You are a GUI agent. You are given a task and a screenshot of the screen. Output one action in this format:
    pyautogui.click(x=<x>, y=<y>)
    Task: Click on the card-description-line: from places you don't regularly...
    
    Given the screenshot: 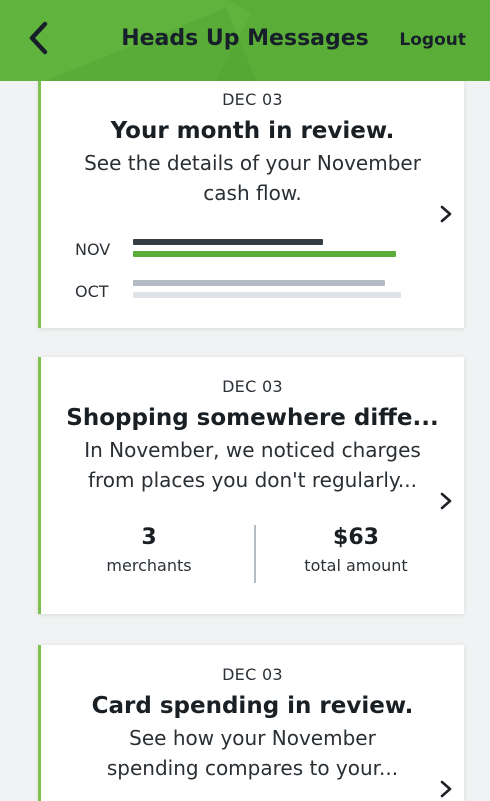 What is the action you would take?
    pyautogui.click(x=252, y=480)
    